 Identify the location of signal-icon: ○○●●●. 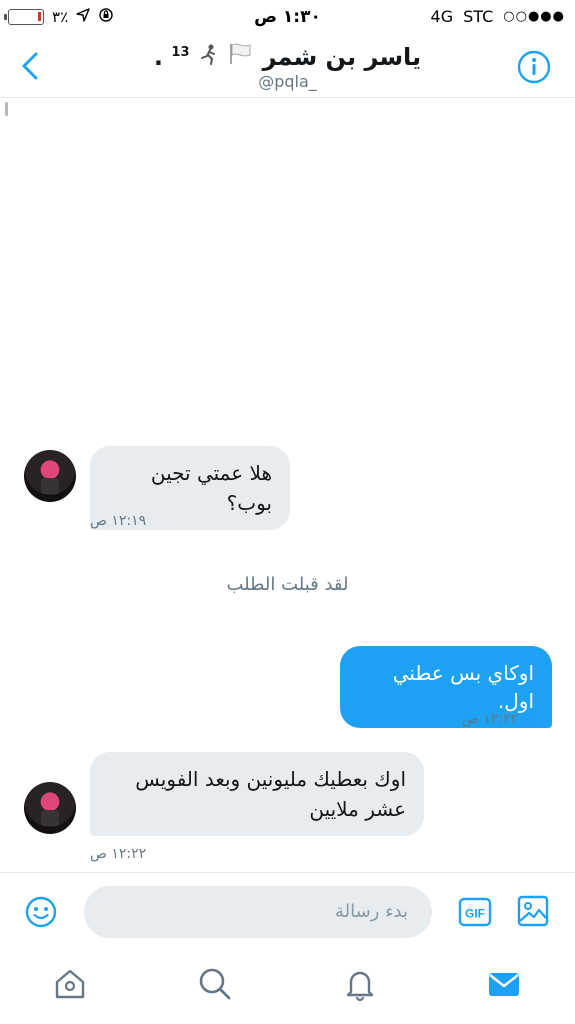
(534, 16).